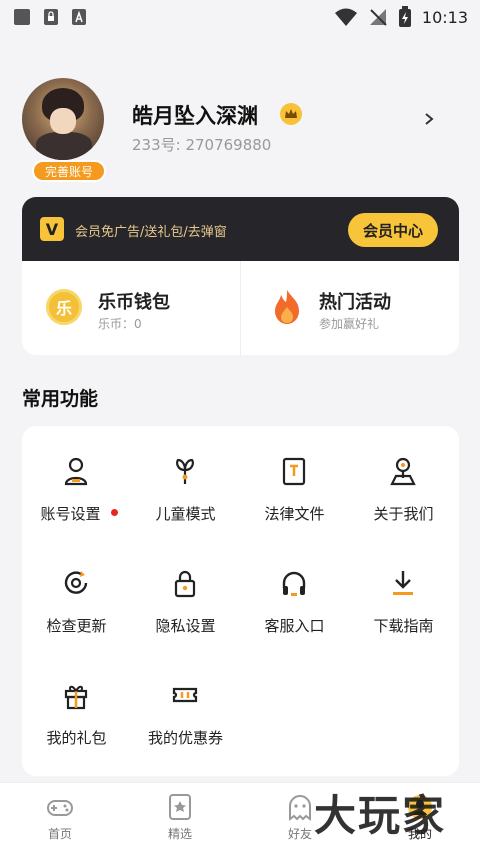  Describe the element at coordinates (179, 834) in the screenshot. I see `tab-label: 精选` at that location.